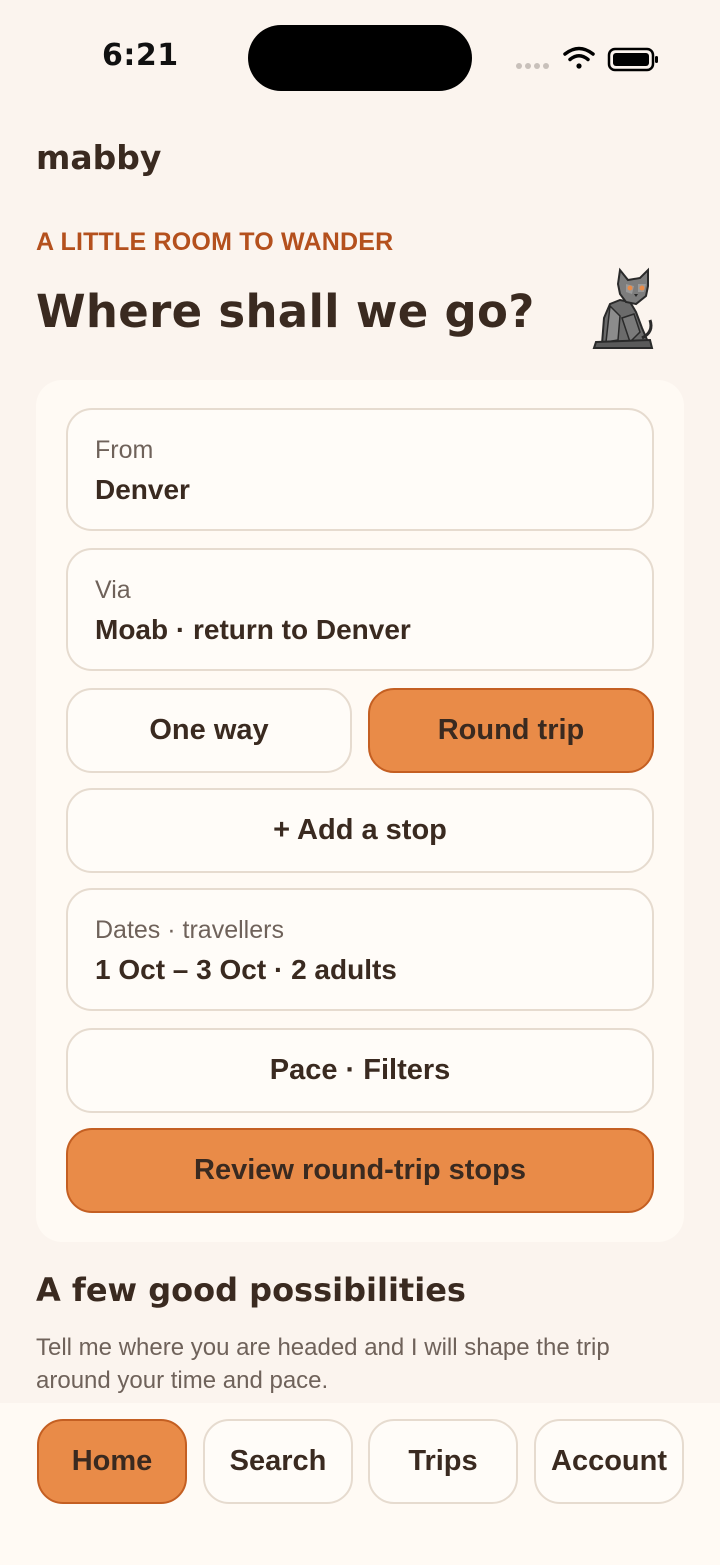  What do you see at coordinates (360, 609) in the screenshot?
I see `via-field: Via Moab · return to Denver` at bounding box center [360, 609].